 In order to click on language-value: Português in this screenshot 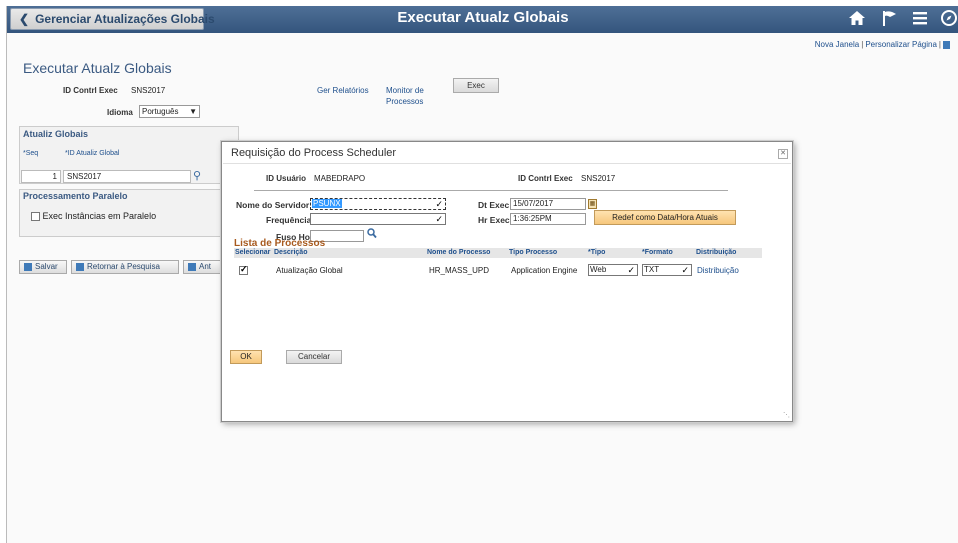, I will do `click(160, 111)`.